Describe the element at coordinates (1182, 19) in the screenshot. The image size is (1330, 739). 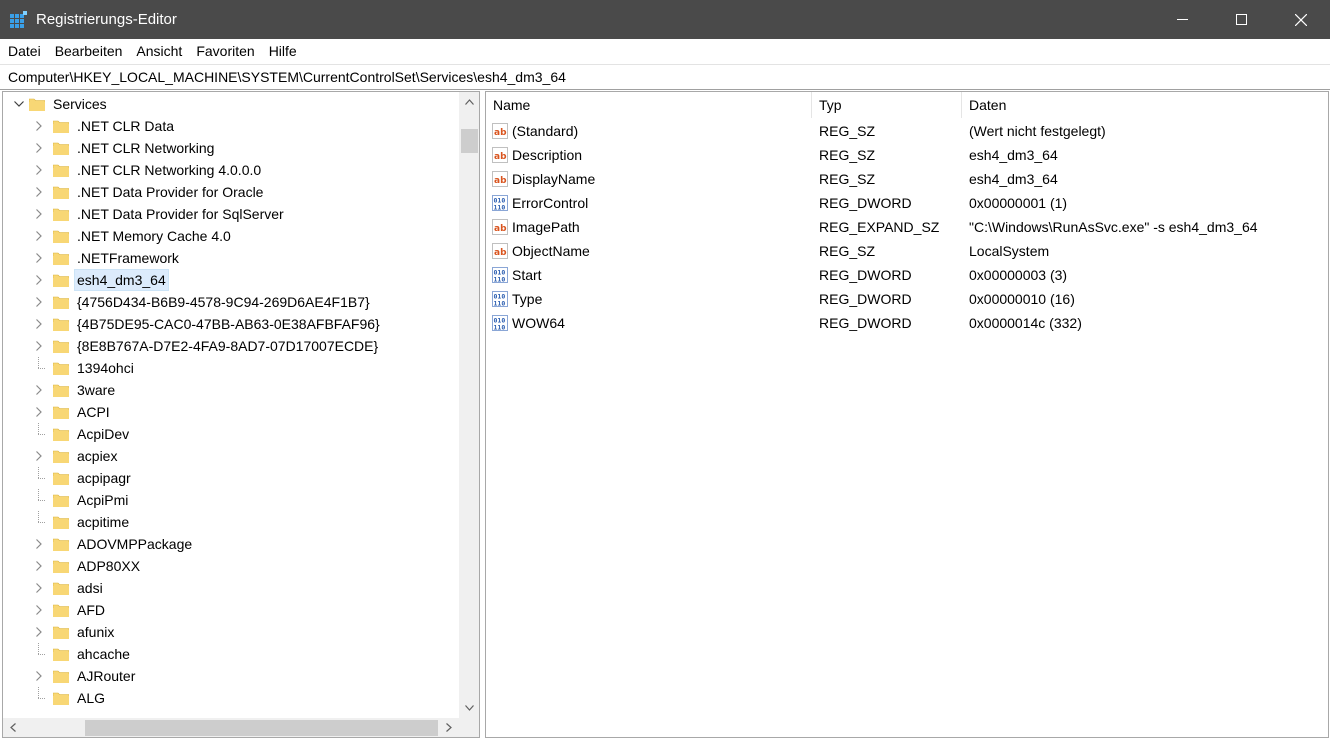
I see `minimize-button` at that location.